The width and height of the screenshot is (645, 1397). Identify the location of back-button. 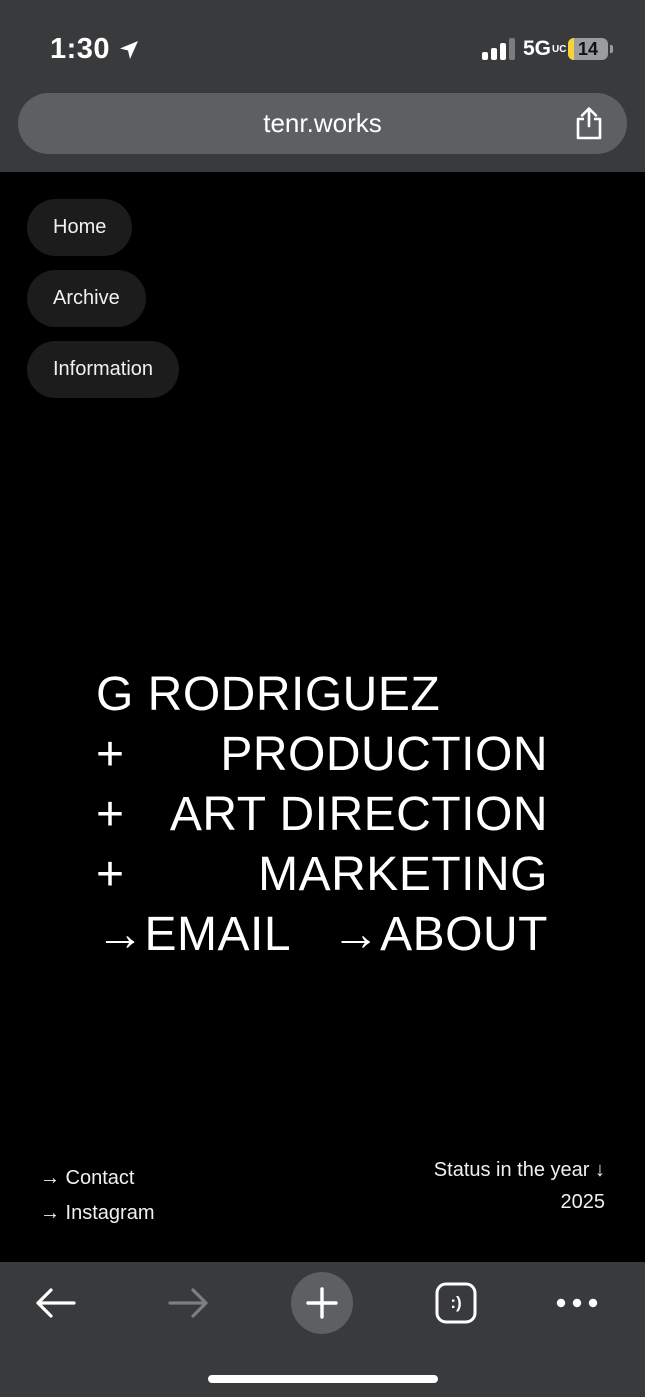
(55, 1303).